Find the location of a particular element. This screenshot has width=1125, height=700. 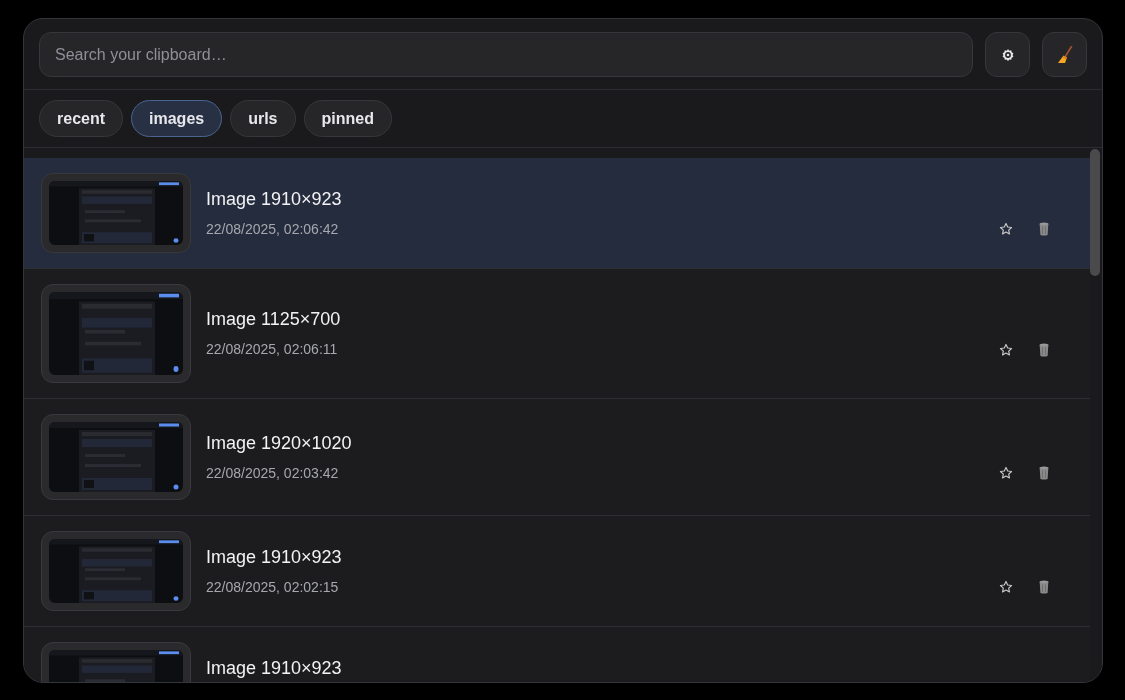

clip-timestamp: 22/08/2025, 02:02:15 is located at coordinates (273, 587).